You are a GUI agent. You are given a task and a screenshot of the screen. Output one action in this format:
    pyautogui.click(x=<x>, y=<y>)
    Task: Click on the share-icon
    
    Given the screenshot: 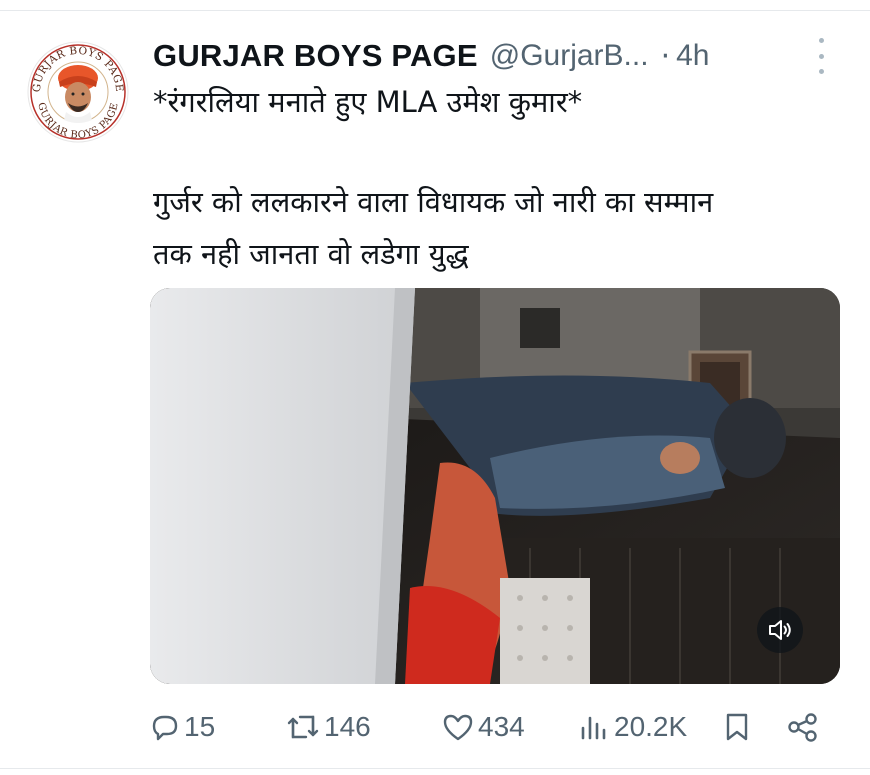 What is the action you would take?
    pyautogui.click(x=802, y=727)
    